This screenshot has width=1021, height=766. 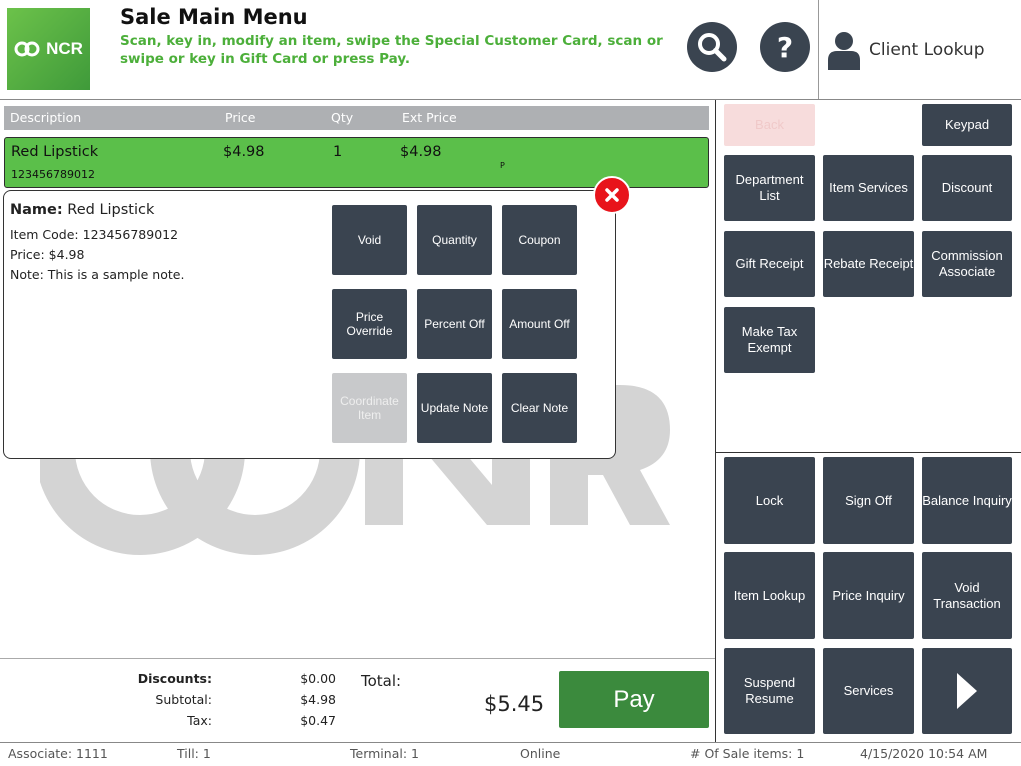 I want to click on back-button: Back, so click(x=769, y=125).